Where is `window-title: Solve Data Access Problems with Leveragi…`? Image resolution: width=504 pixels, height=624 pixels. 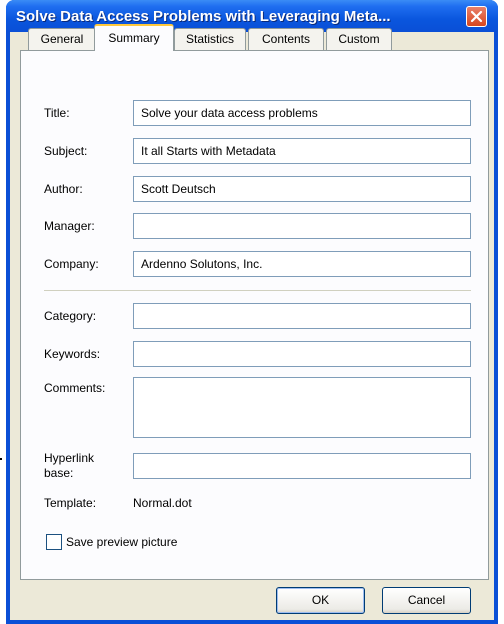
window-title: Solve Data Access Problems with Leveragi… is located at coordinates (203, 16).